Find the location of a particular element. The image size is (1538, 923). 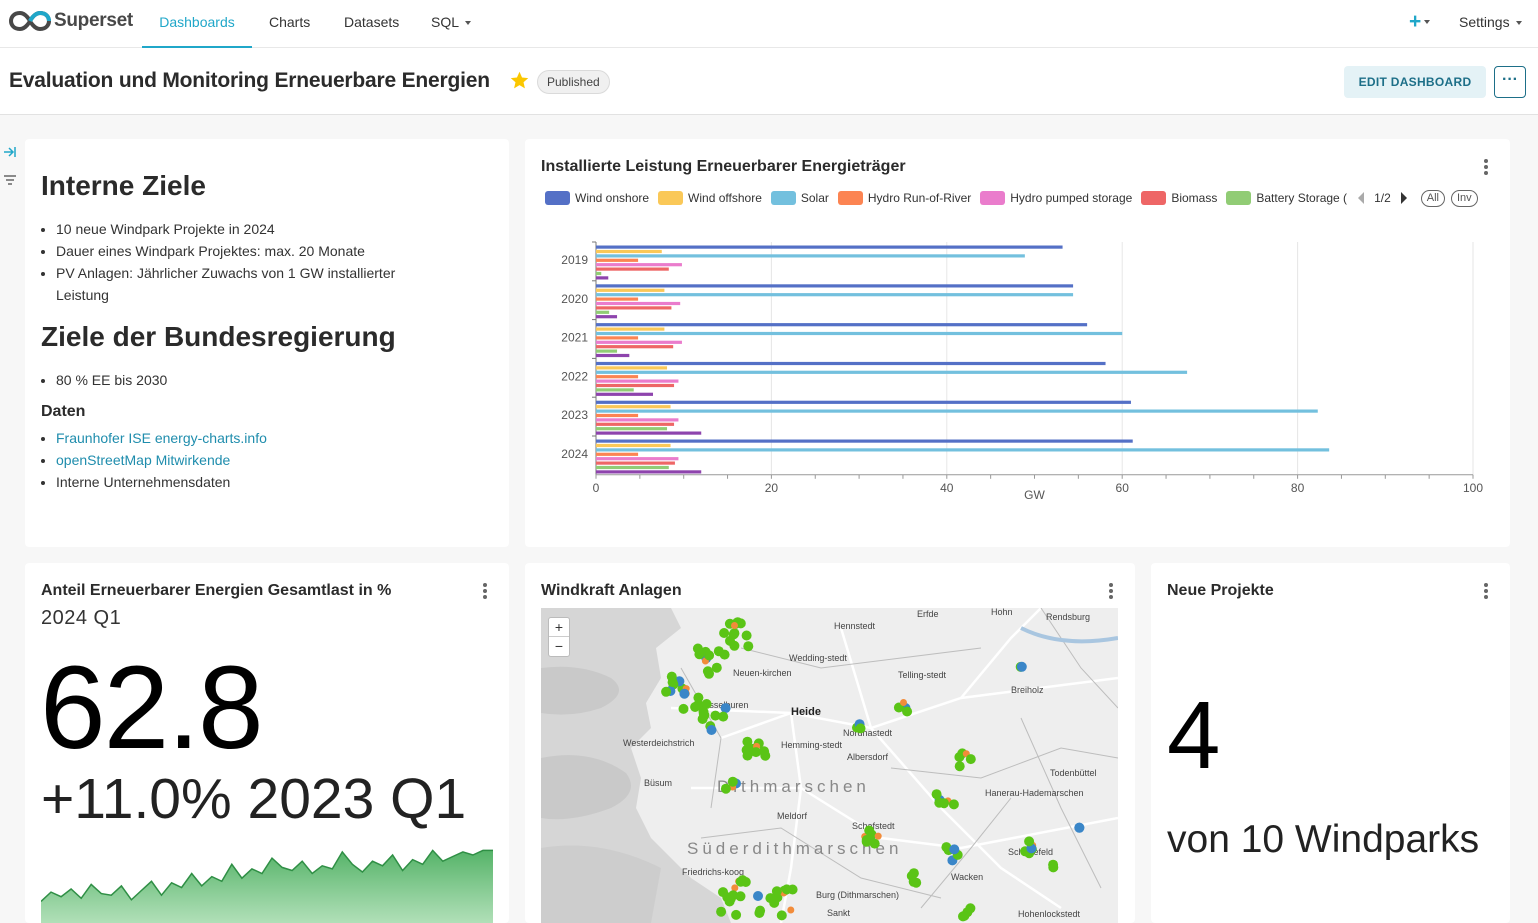

trendline-chart is located at coordinates (267, 880).